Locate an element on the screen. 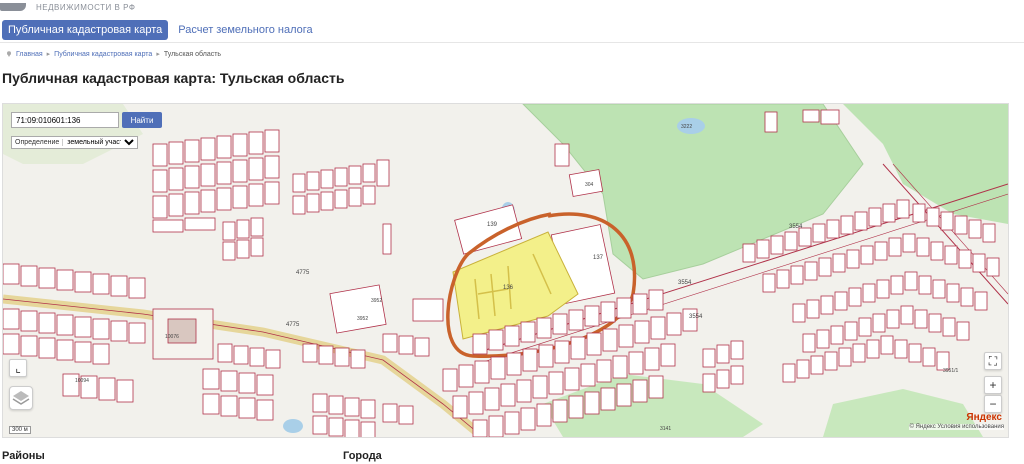 The image size is (1024, 464). pond-bottom is located at coordinates (293, 426).